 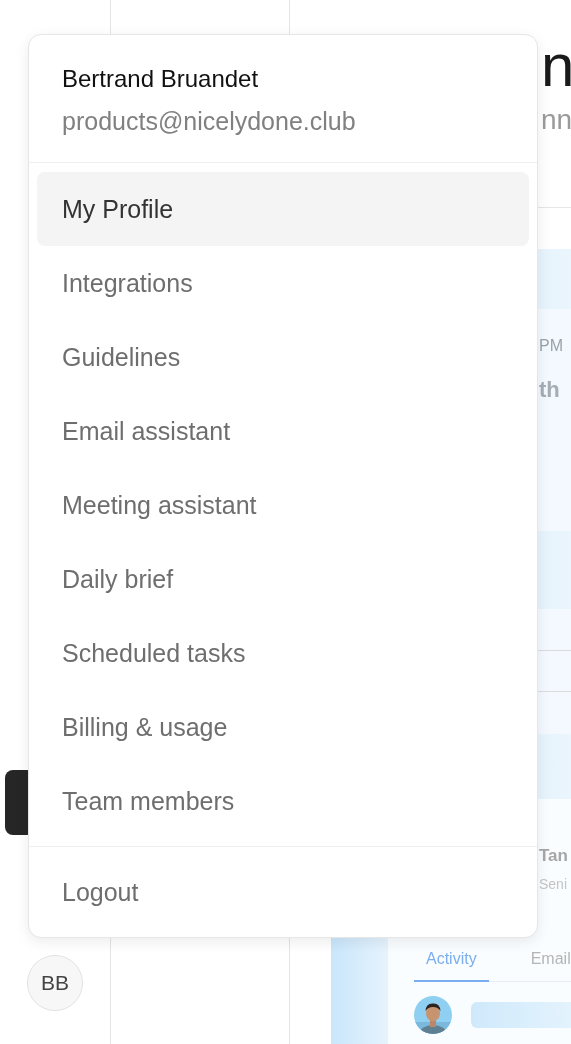 I want to click on user-avatar: BB, so click(x=55, y=983).